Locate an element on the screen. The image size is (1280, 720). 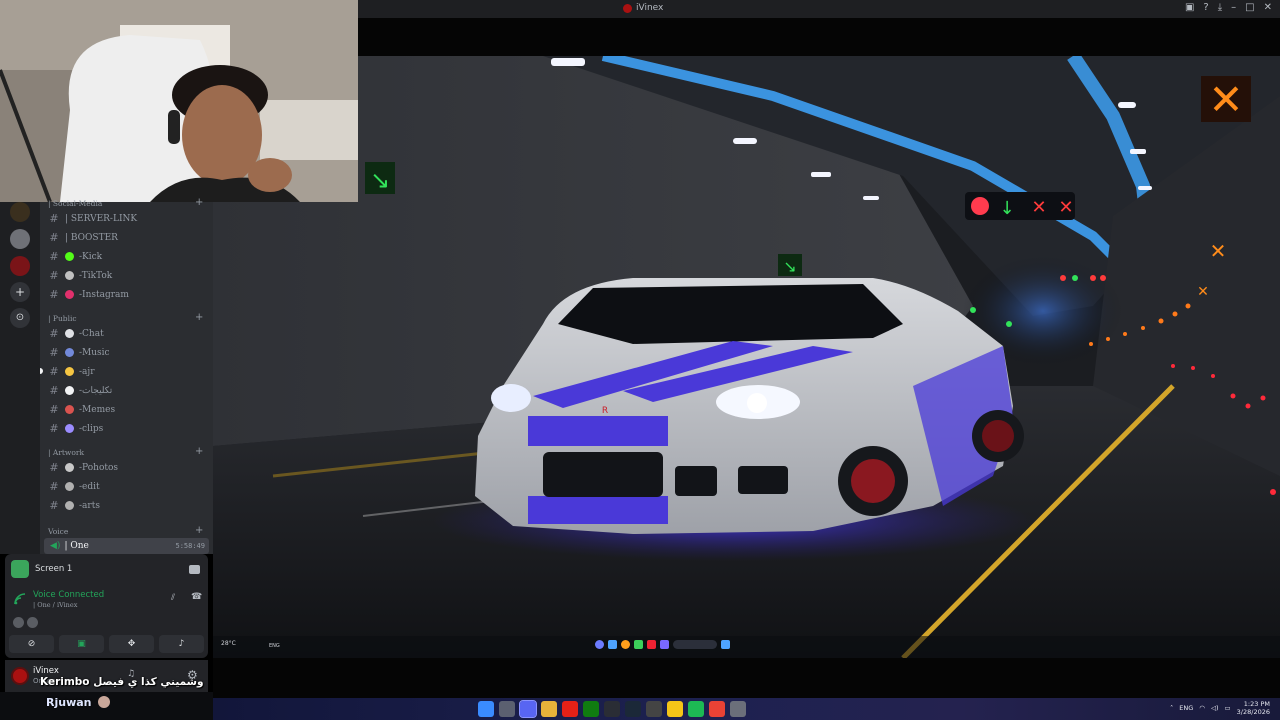
file-explorer-icon is located at coordinates (549, 709).